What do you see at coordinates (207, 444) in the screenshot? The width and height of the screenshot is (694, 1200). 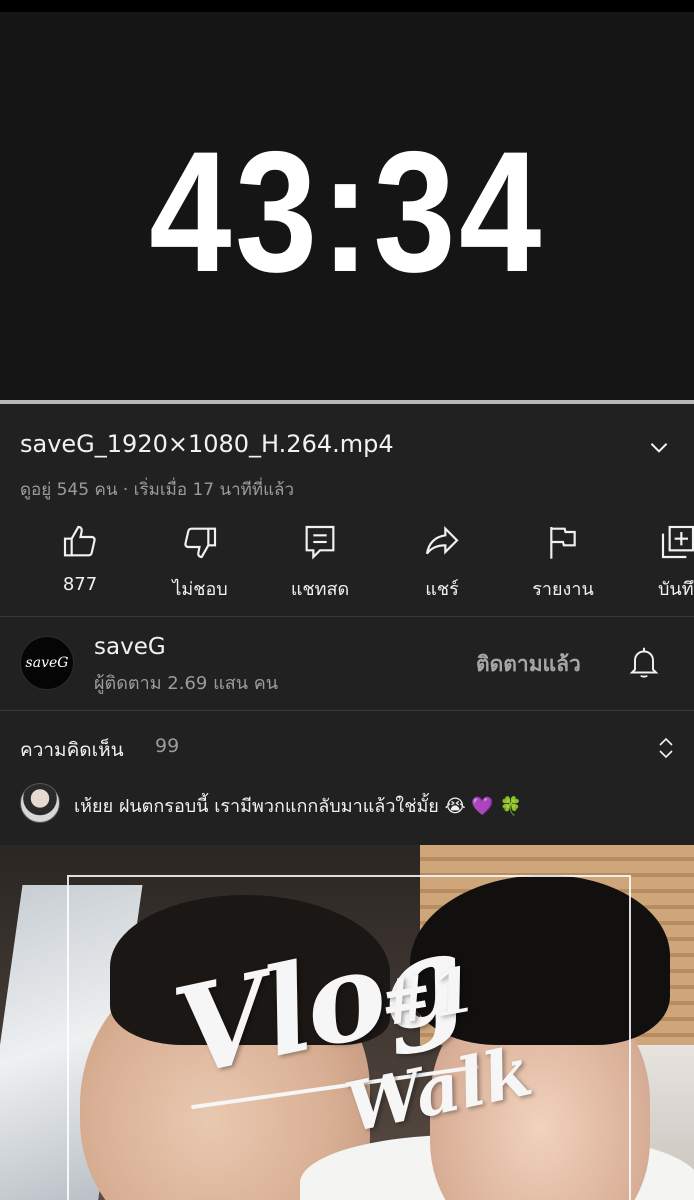 I see `video-title: saveG_1920×1080_H.264.mp4` at bounding box center [207, 444].